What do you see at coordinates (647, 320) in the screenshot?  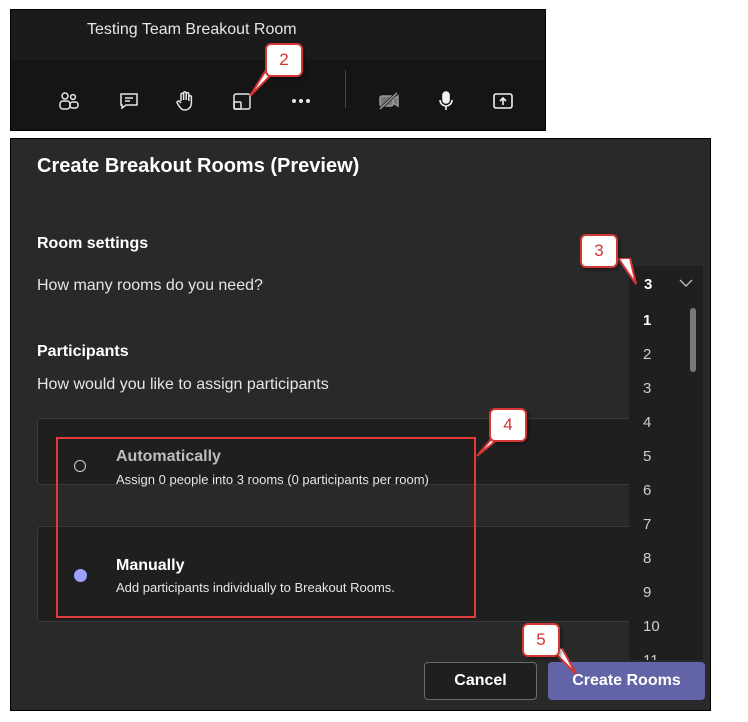 I see `dropdown-option-1: 1` at bounding box center [647, 320].